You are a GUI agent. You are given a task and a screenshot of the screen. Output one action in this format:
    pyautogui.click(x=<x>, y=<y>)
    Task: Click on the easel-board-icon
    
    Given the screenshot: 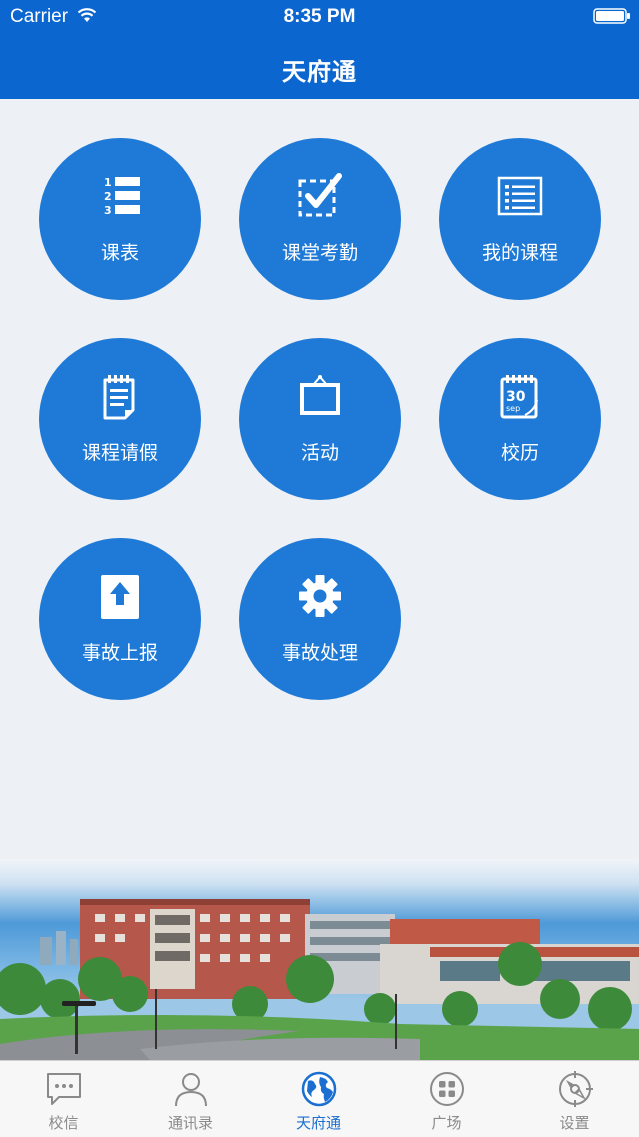 What is the action you would take?
    pyautogui.click(x=320, y=395)
    